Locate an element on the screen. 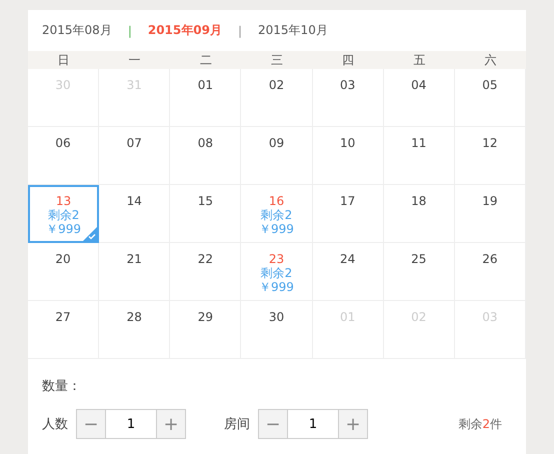 The height and width of the screenshot is (454, 554). day-cell: 03 is located at coordinates (348, 98).